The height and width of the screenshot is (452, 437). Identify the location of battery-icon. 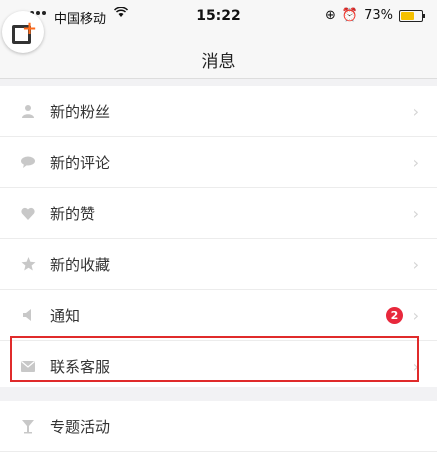
(412, 15).